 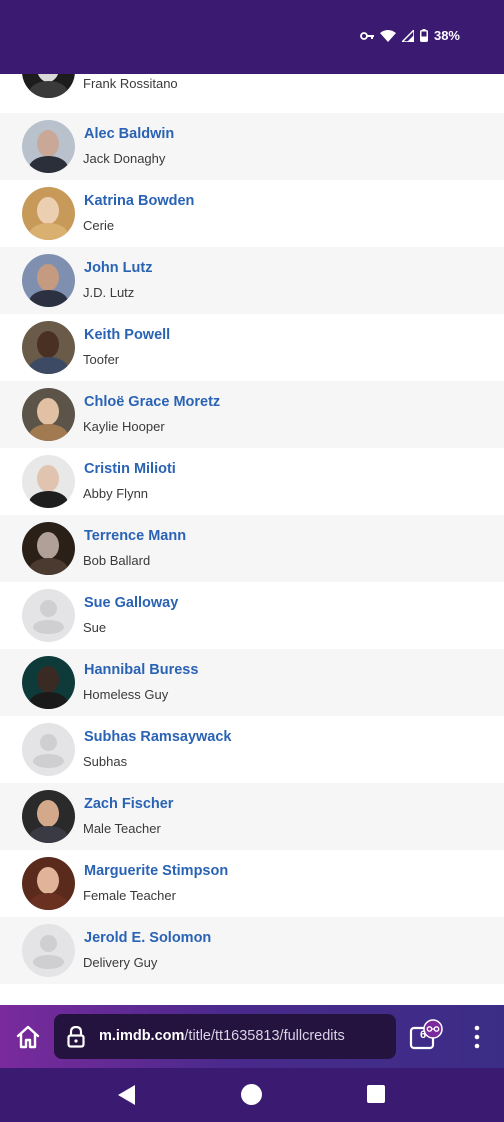 I want to click on character-name: Cerie, so click(x=99, y=225).